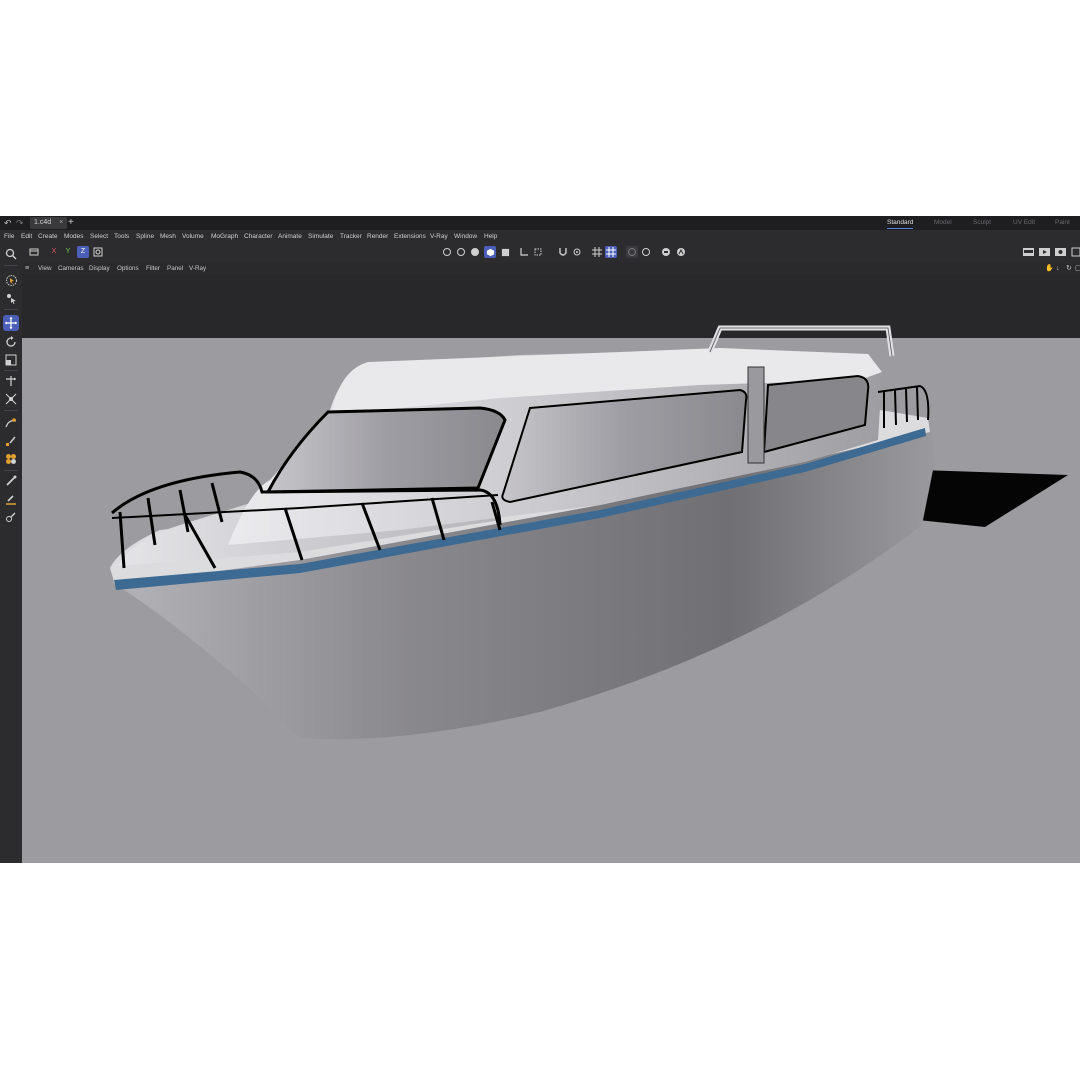  What do you see at coordinates (1075, 252) in the screenshot?
I see `extra-toolbar-icon` at bounding box center [1075, 252].